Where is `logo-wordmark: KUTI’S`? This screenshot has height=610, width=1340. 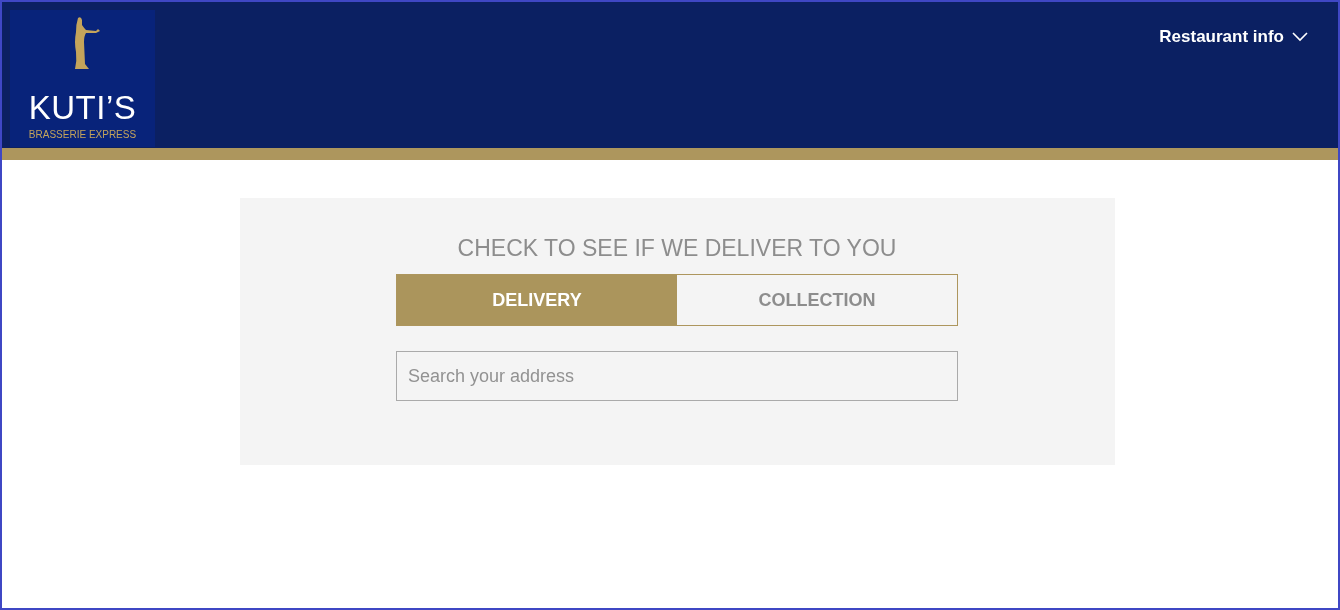
logo-wordmark: KUTI’S is located at coordinates (82, 108).